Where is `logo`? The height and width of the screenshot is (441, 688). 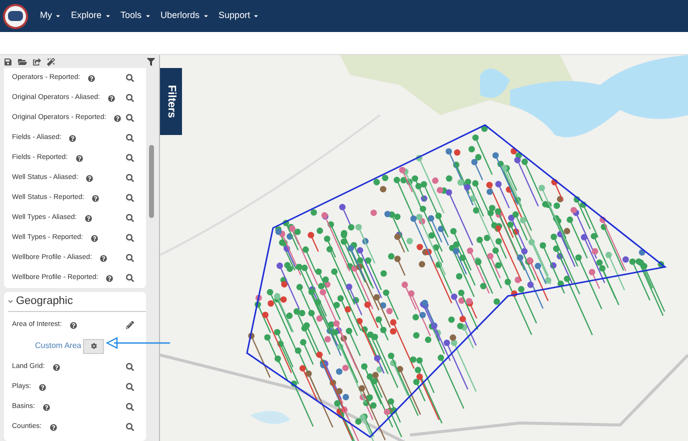
logo is located at coordinates (15, 16).